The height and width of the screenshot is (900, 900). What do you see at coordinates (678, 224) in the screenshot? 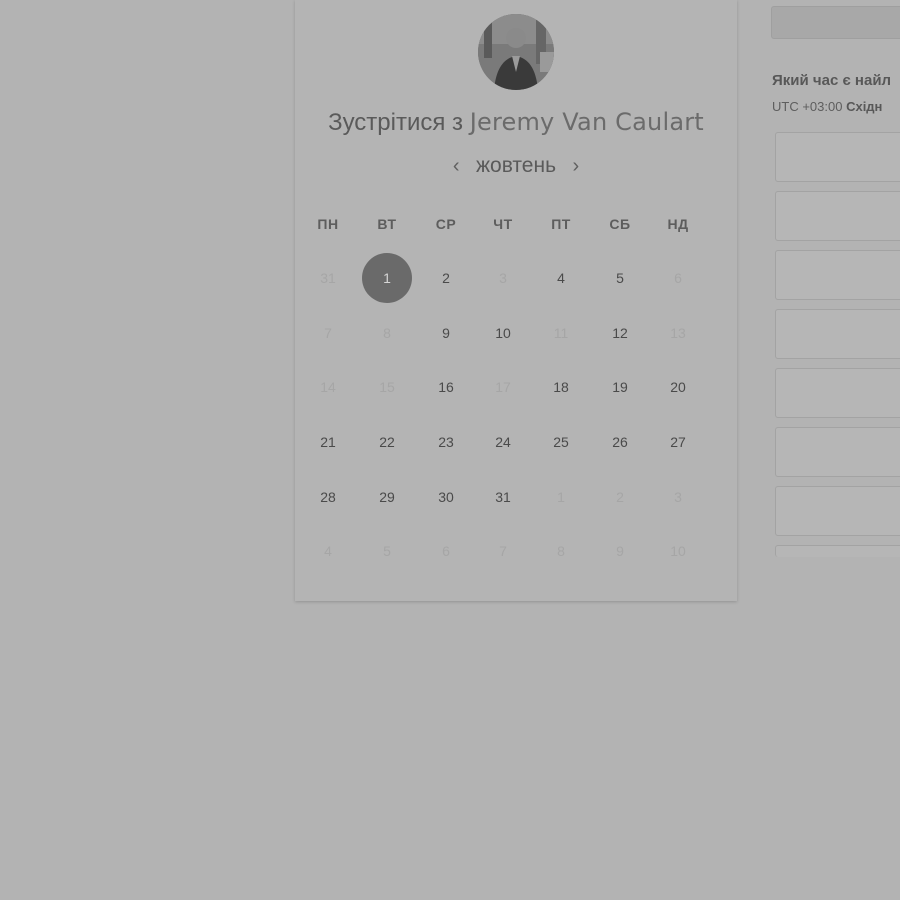
I see `weekday-header: НД` at bounding box center [678, 224].